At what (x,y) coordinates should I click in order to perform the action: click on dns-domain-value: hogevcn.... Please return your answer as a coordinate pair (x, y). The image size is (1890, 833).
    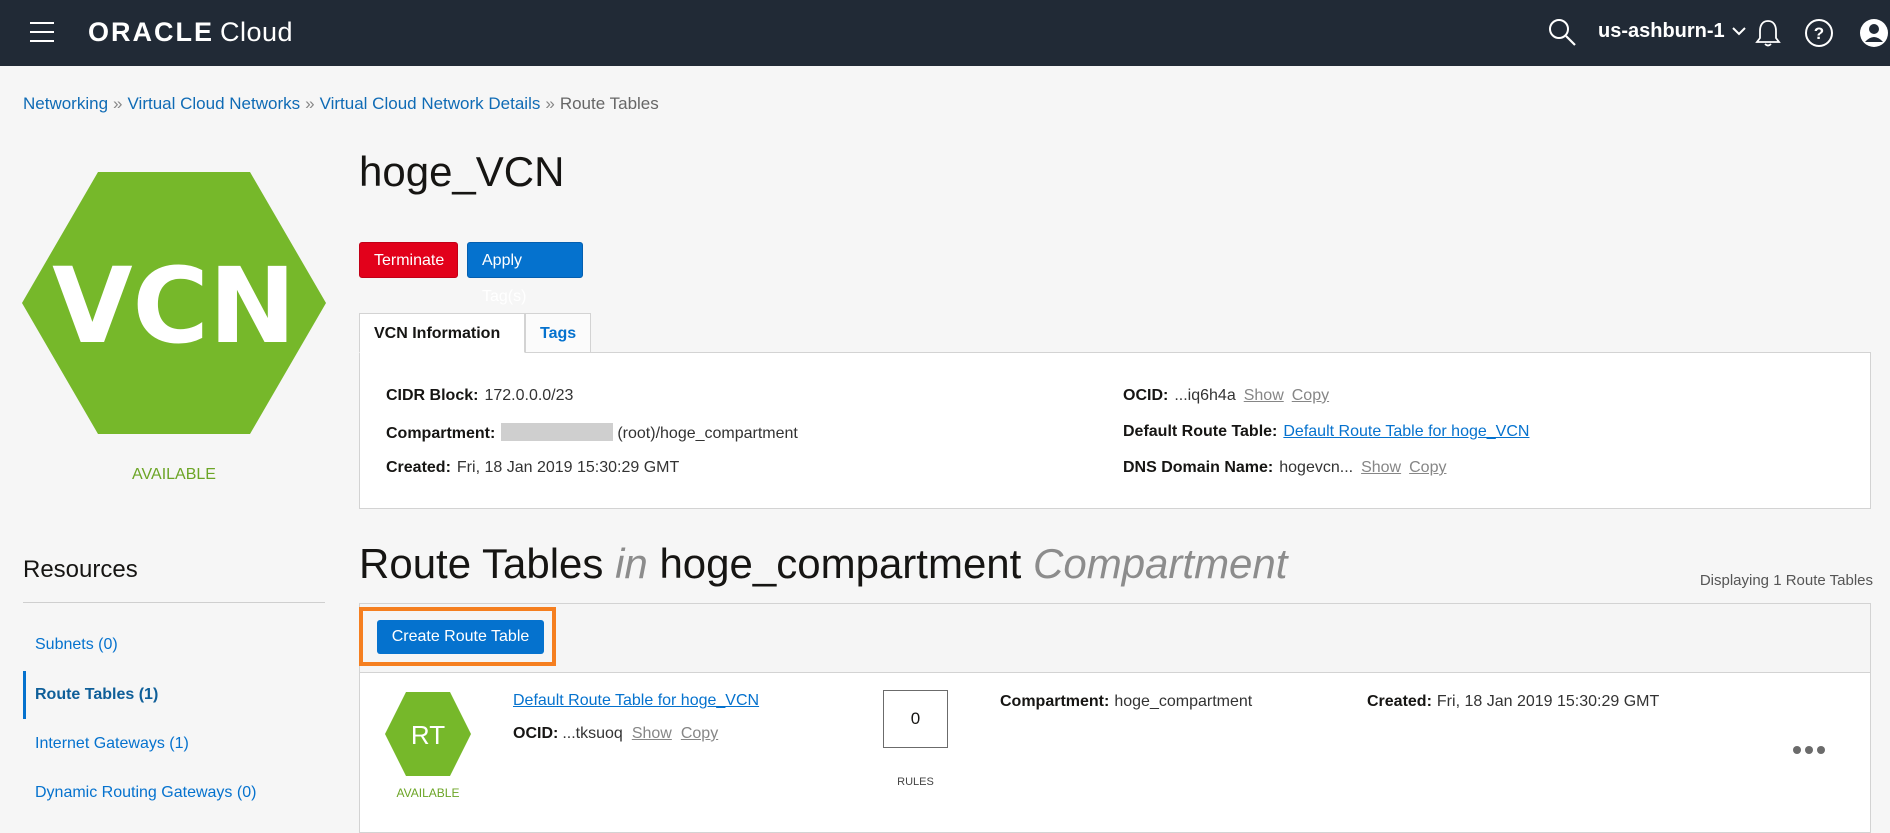
    Looking at the image, I should click on (1316, 467).